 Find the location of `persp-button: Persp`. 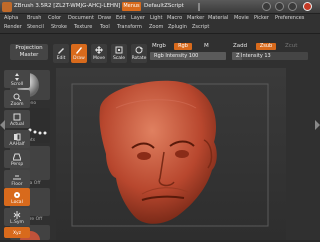

persp-button: Persp is located at coordinates (17, 159).